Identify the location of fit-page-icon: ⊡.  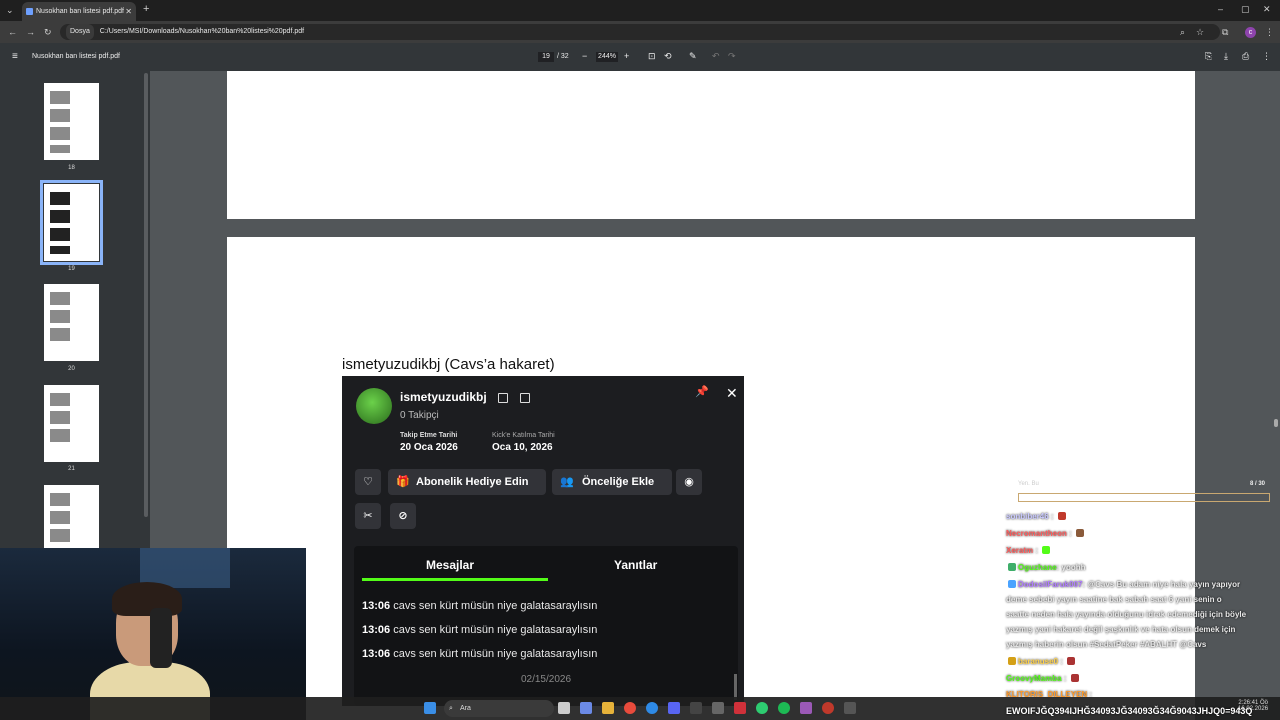
(652, 56).